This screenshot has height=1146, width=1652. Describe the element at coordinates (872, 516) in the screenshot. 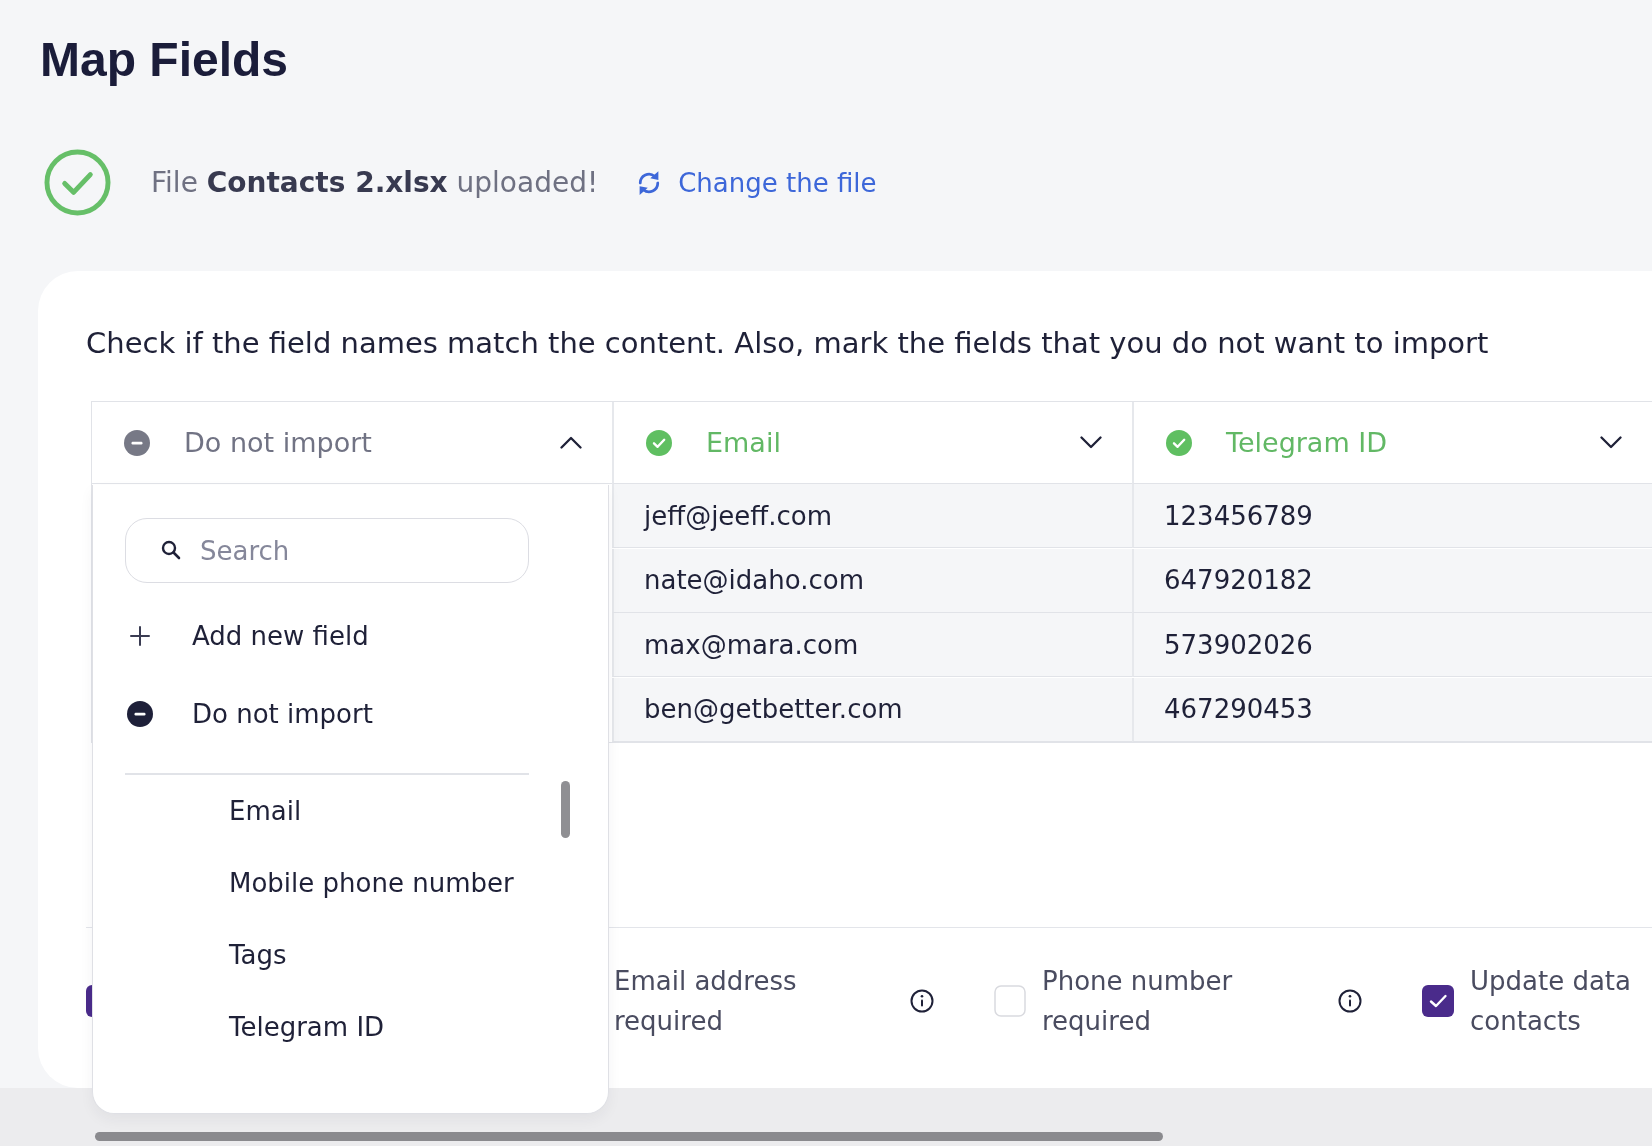

I see `table-cell: jeff@jeeff.com` at that location.